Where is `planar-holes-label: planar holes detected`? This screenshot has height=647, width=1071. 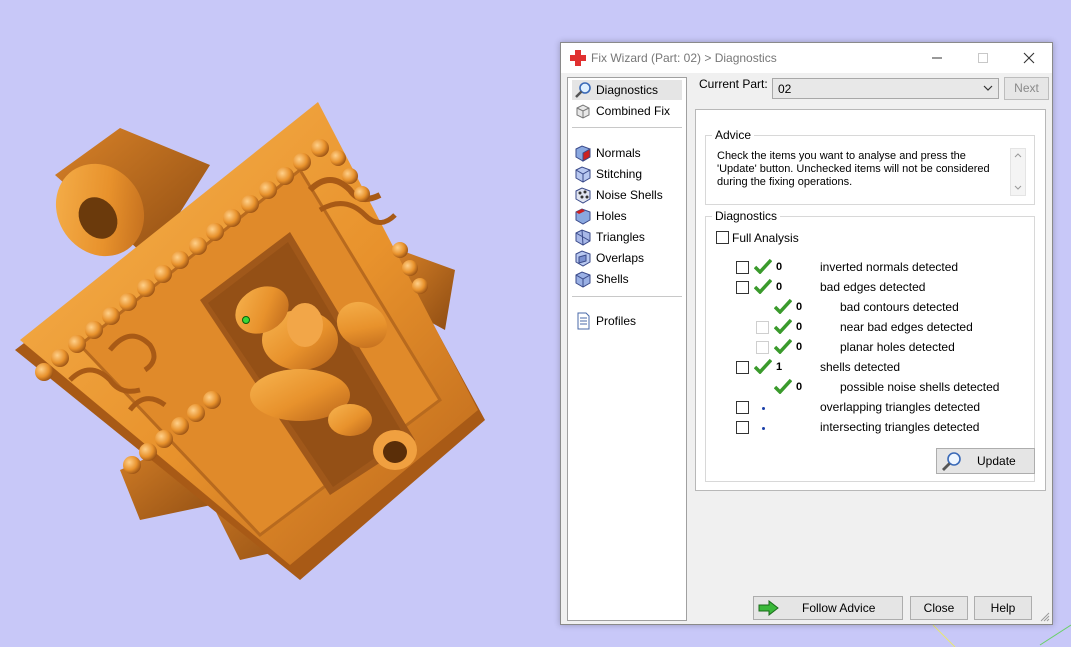 planar-holes-label: planar holes detected is located at coordinates (897, 347).